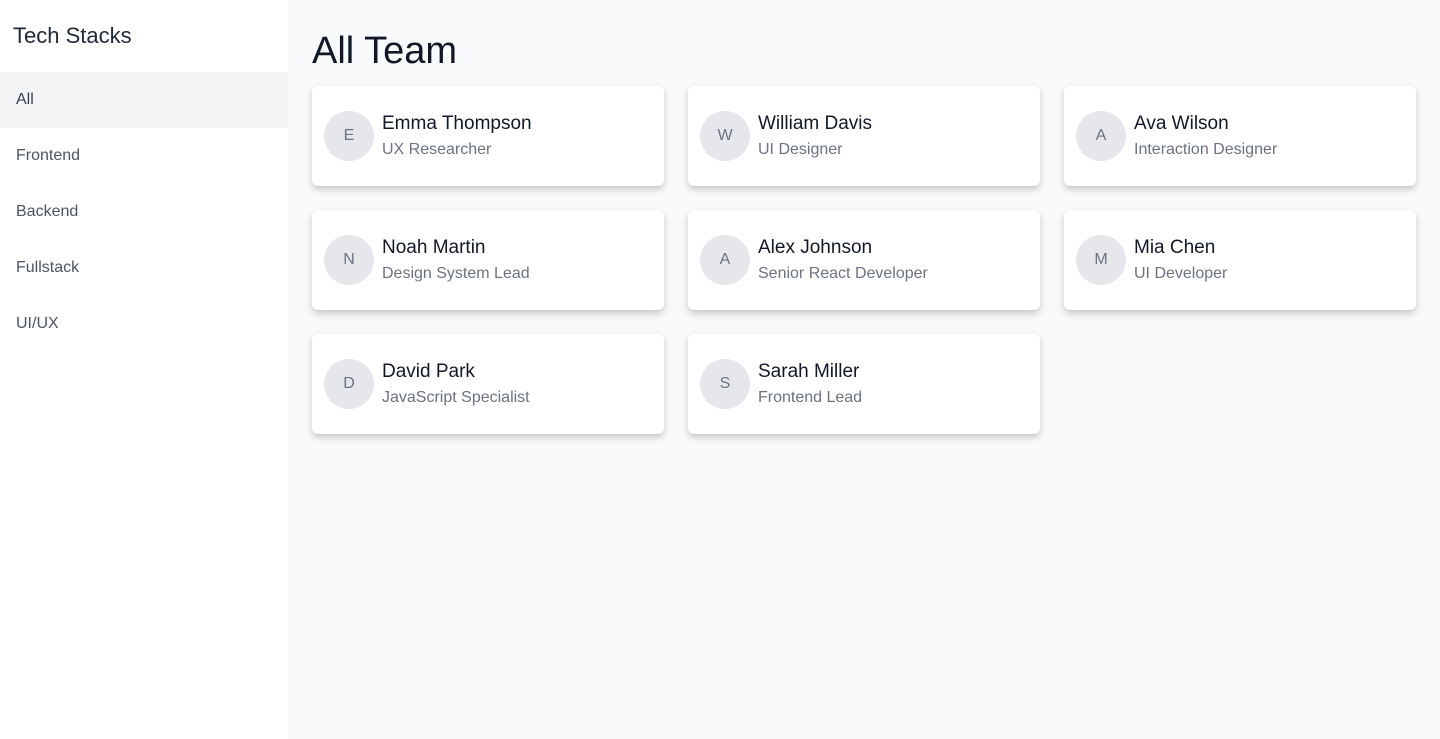 This screenshot has height=739, width=1440. I want to click on member-card: W William Davis UI Designer, so click(864, 136).